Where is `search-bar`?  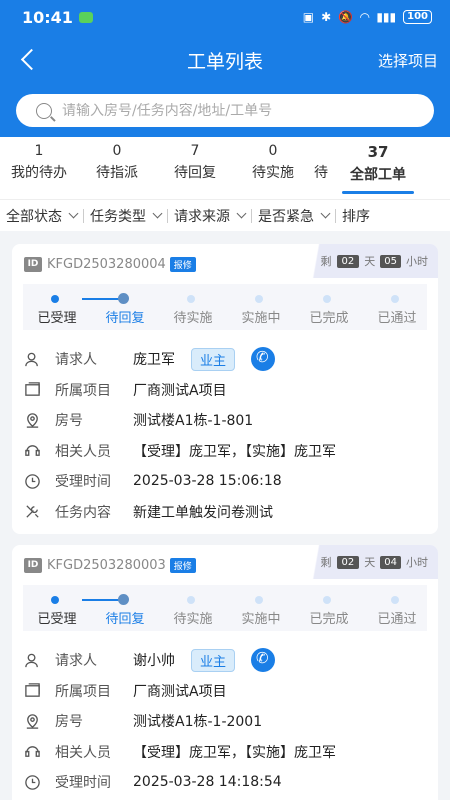
search-bar is located at coordinates (225, 110).